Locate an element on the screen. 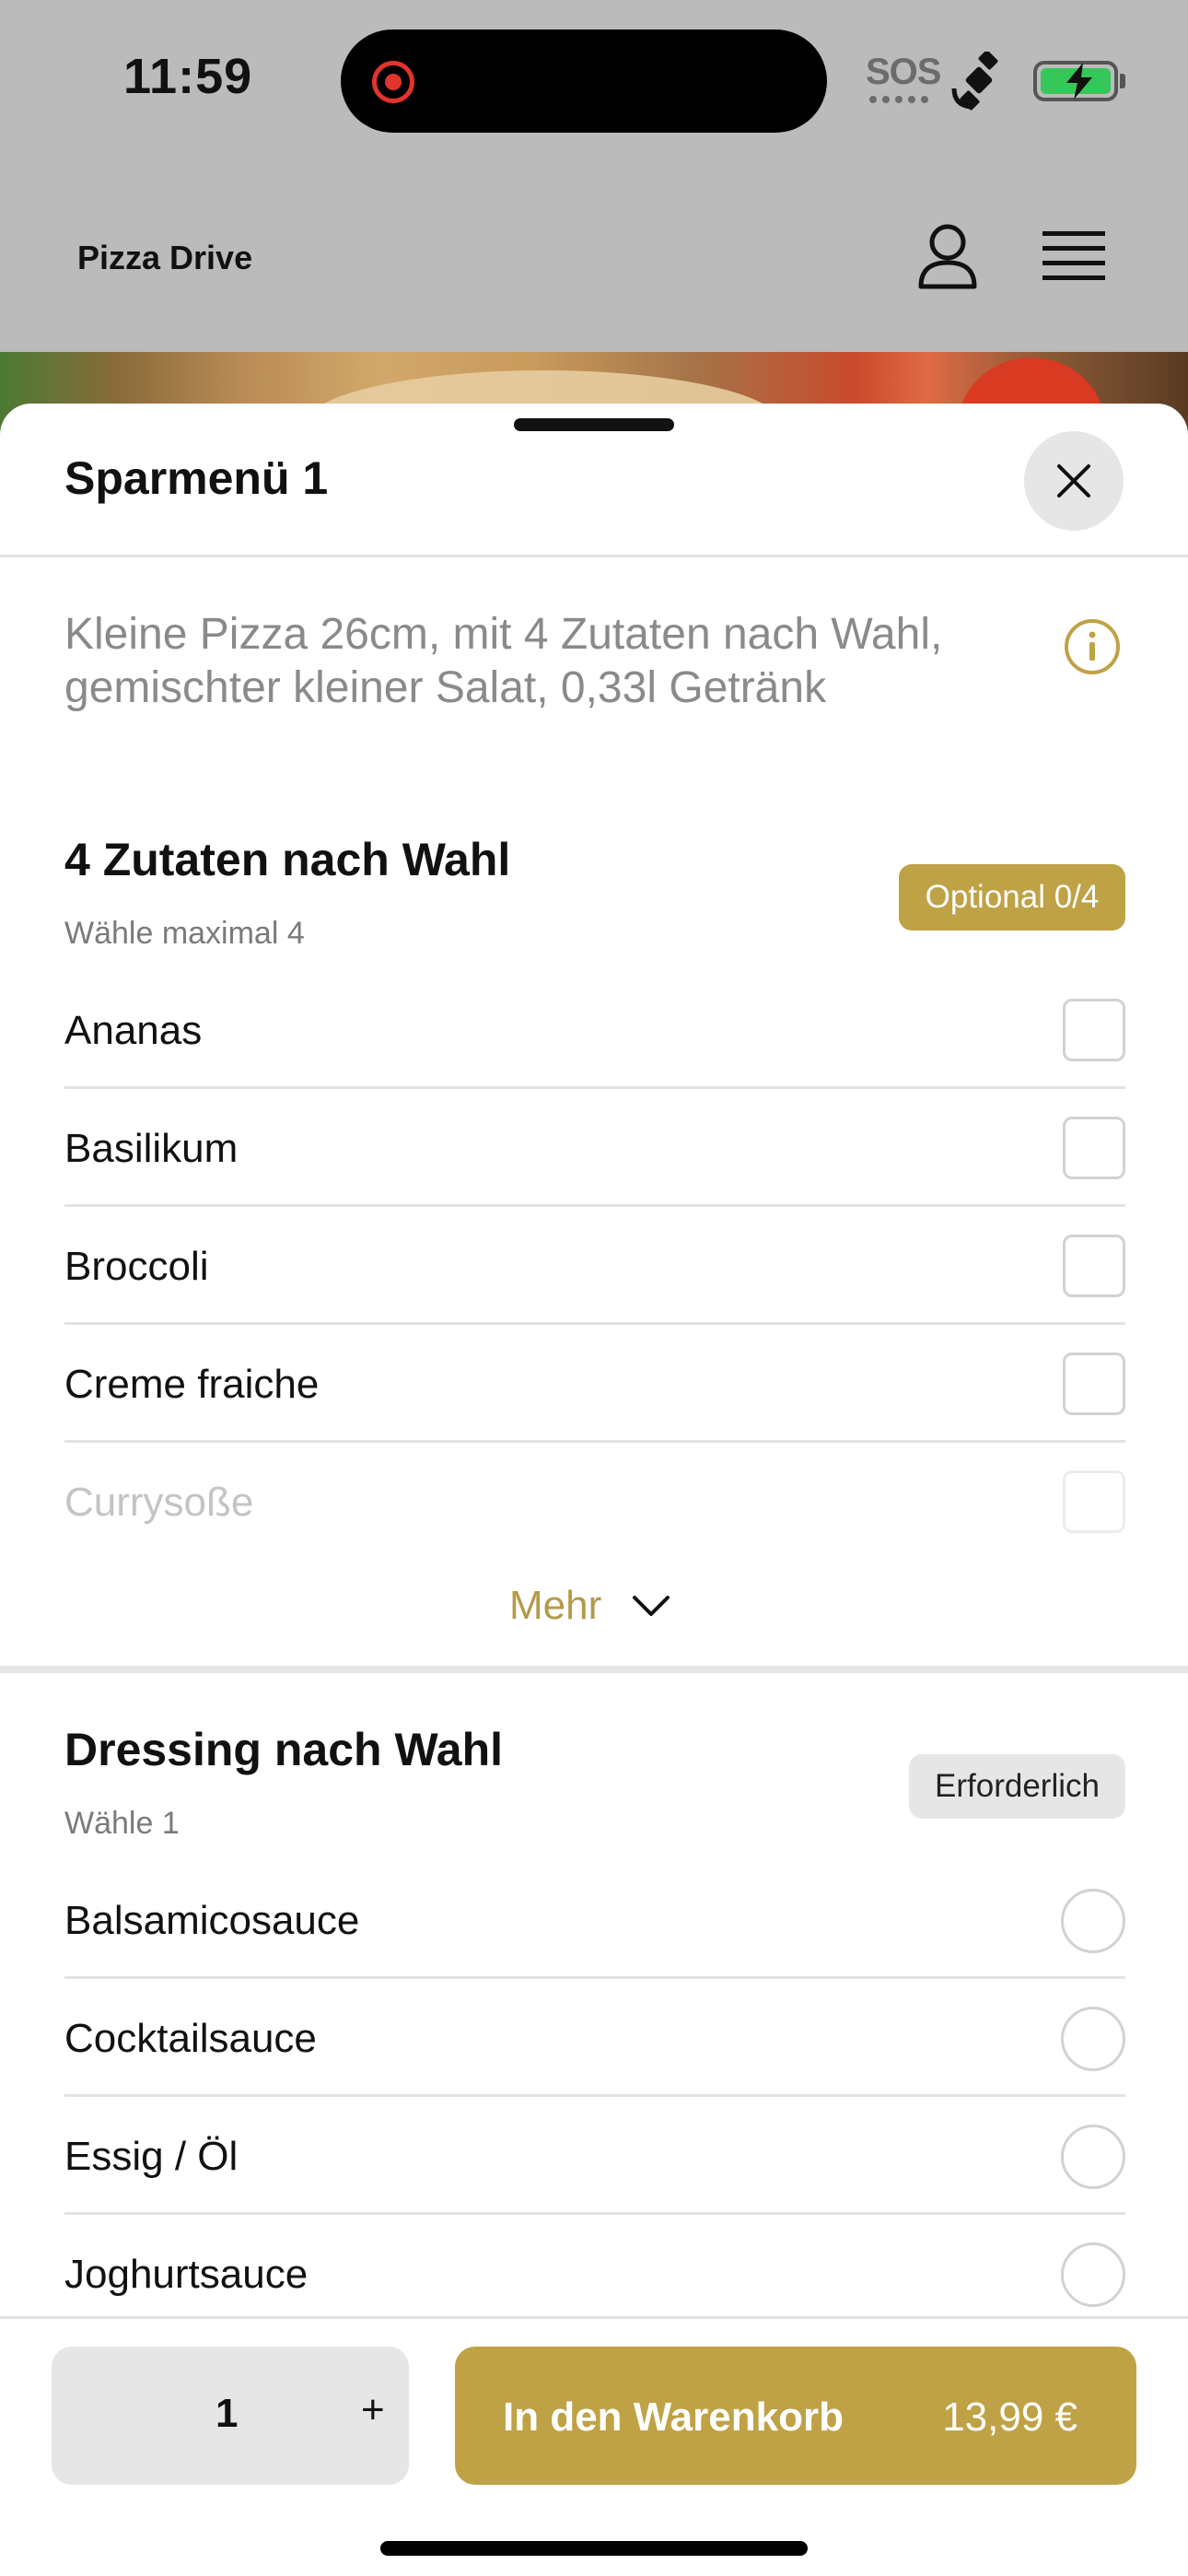 The width and height of the screenshot is (1188, 2576). section-title-dressing: Dressing nach Wahl is located at coordinates (284, 1749).